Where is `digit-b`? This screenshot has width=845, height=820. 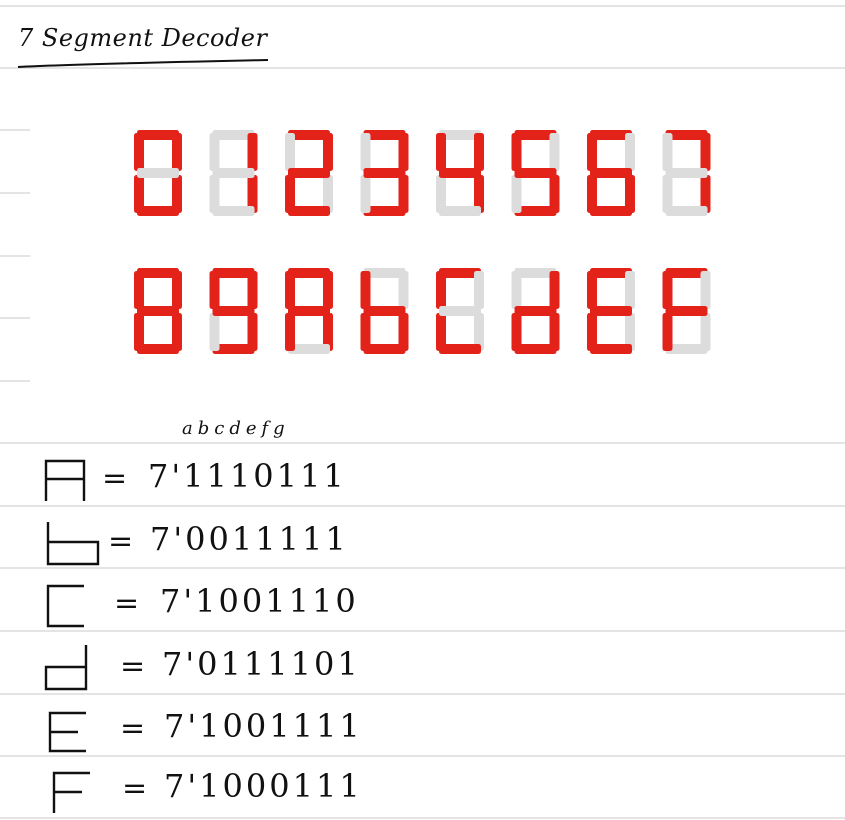
digit-b is located at coordinates (384, 311).